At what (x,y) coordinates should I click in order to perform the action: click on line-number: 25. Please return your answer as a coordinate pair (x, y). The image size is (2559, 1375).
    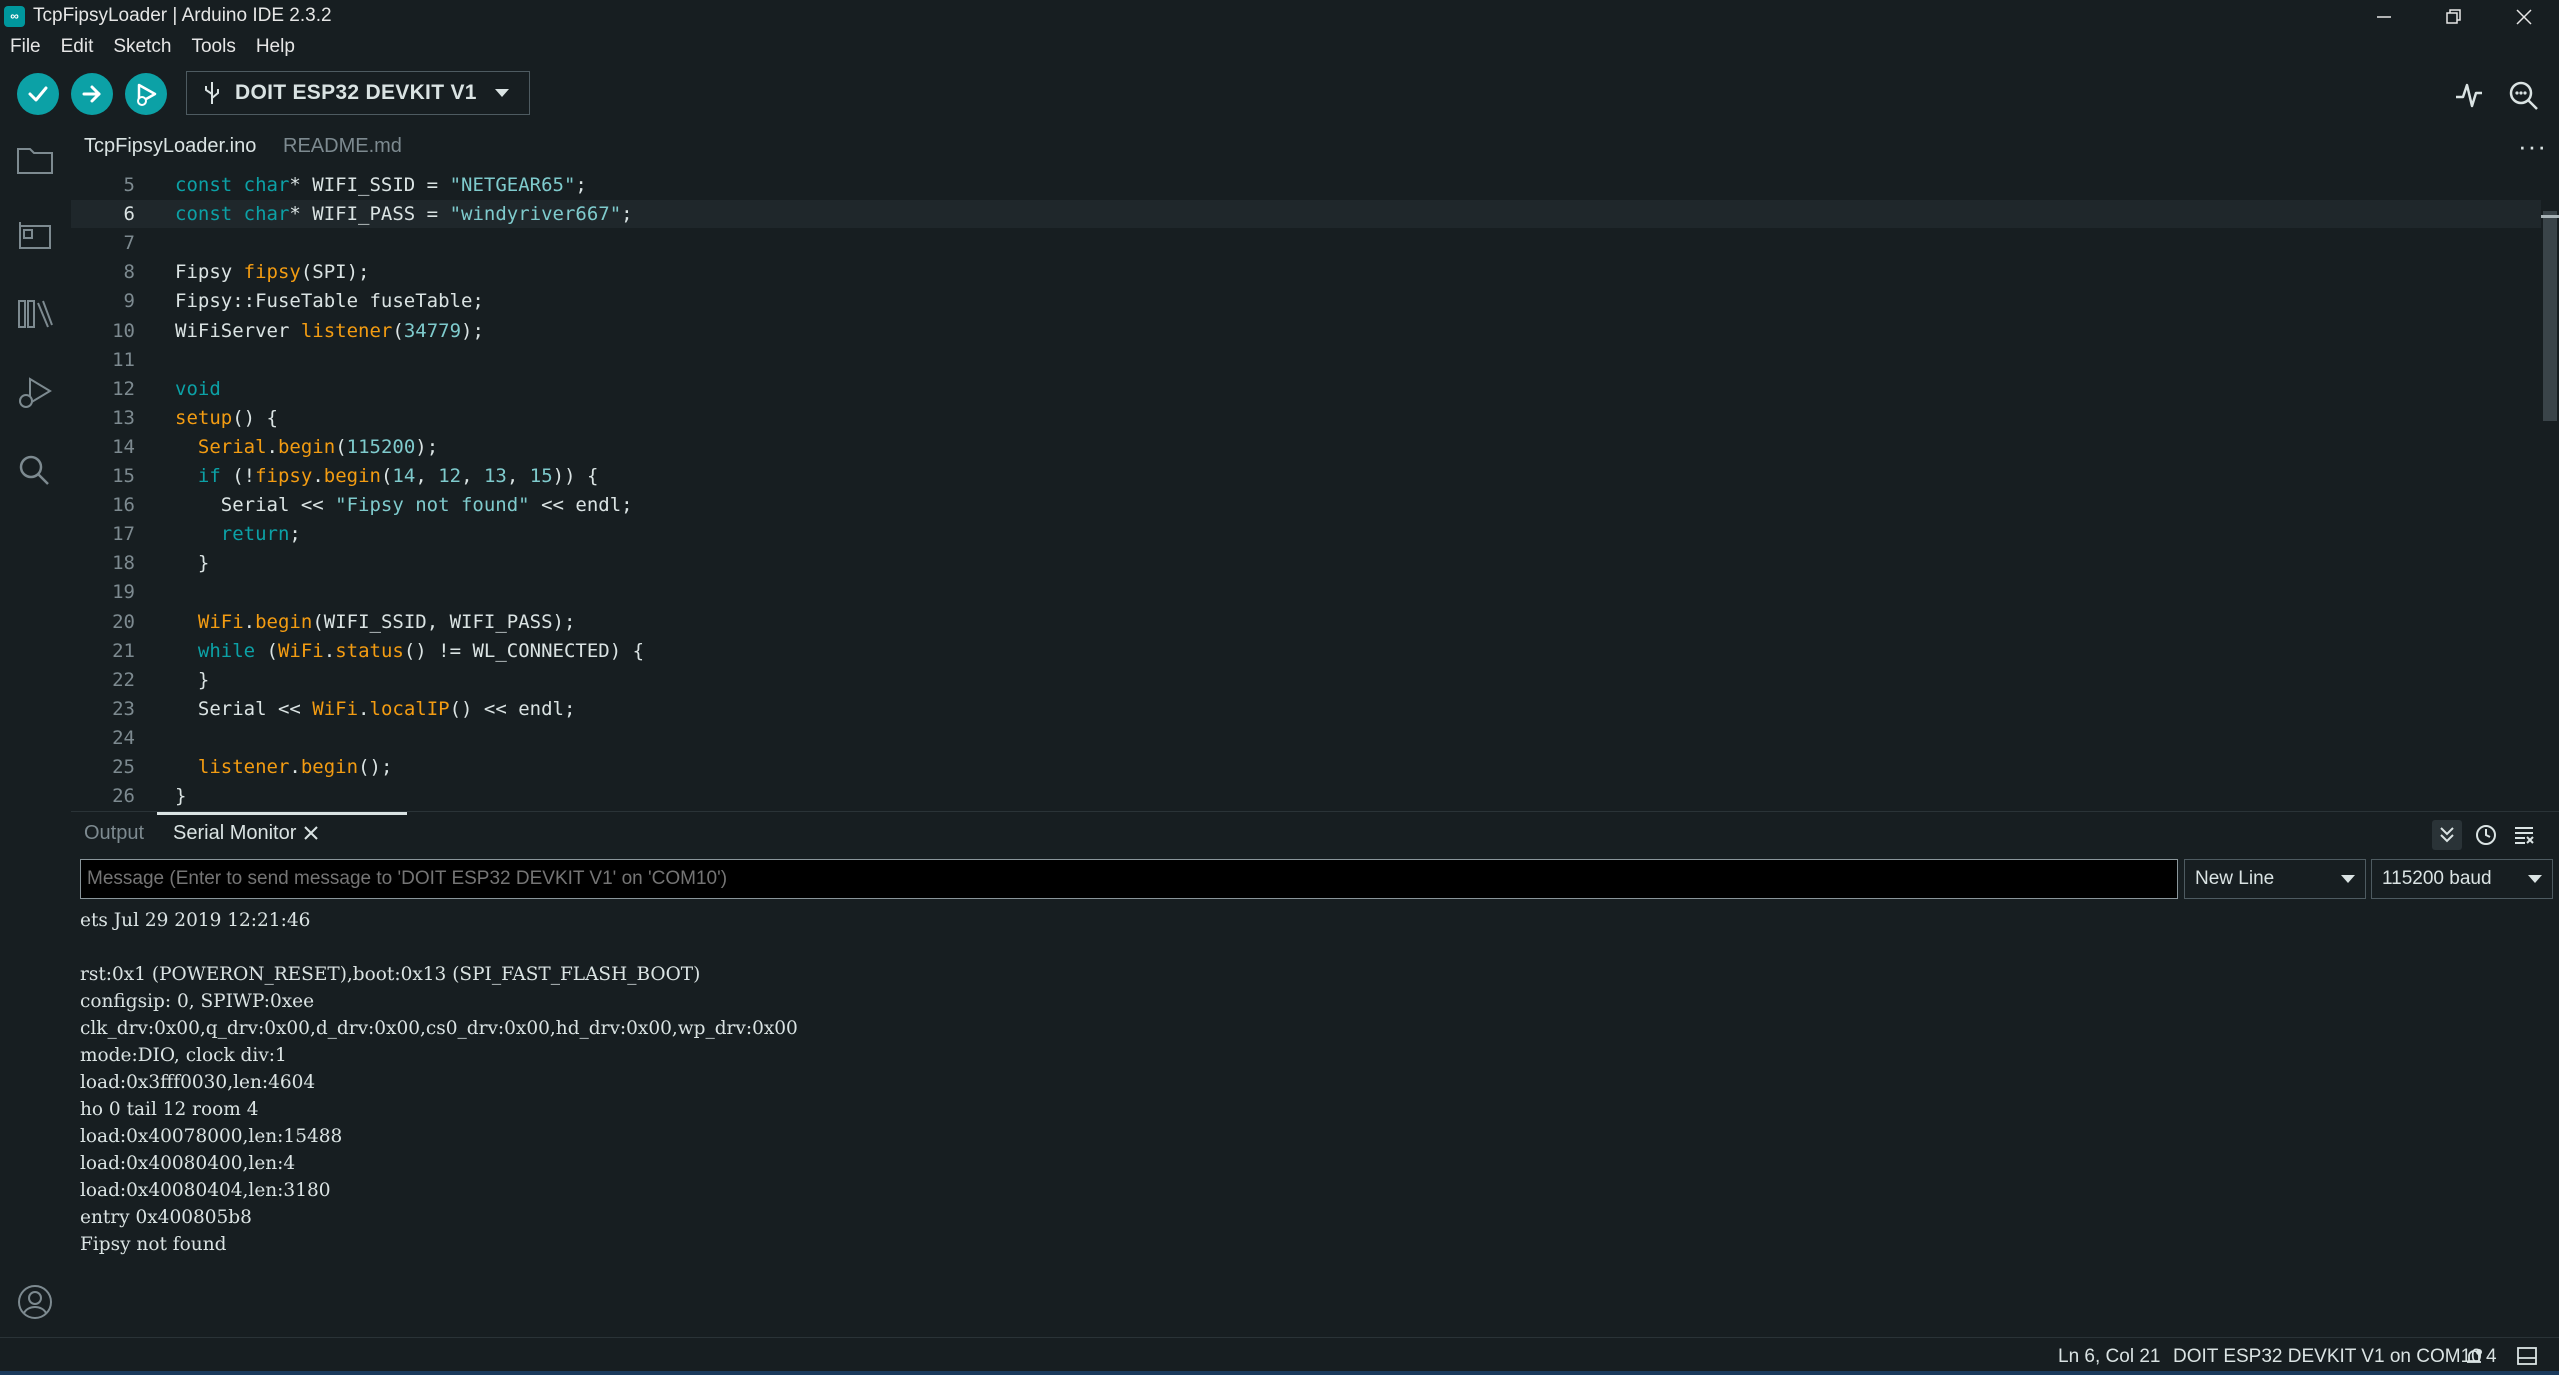
    Looking at the image, I should click on (123, 767).